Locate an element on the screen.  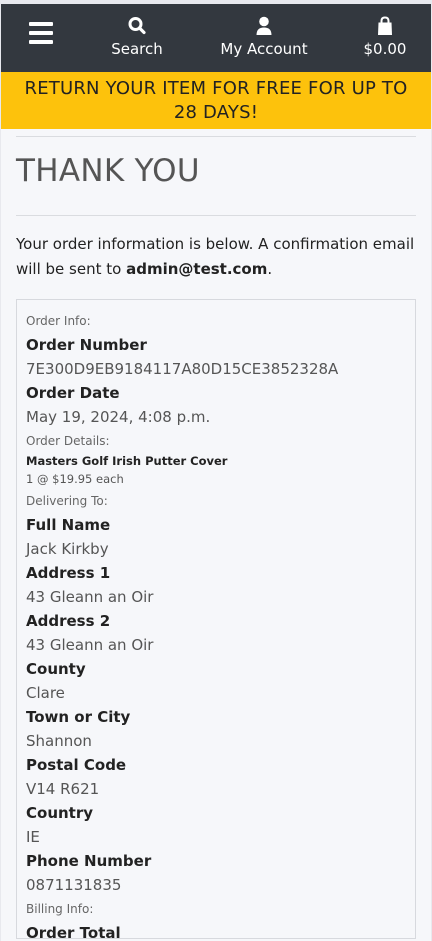
order-total-label: Order Total is located at coordinates (73, 931).